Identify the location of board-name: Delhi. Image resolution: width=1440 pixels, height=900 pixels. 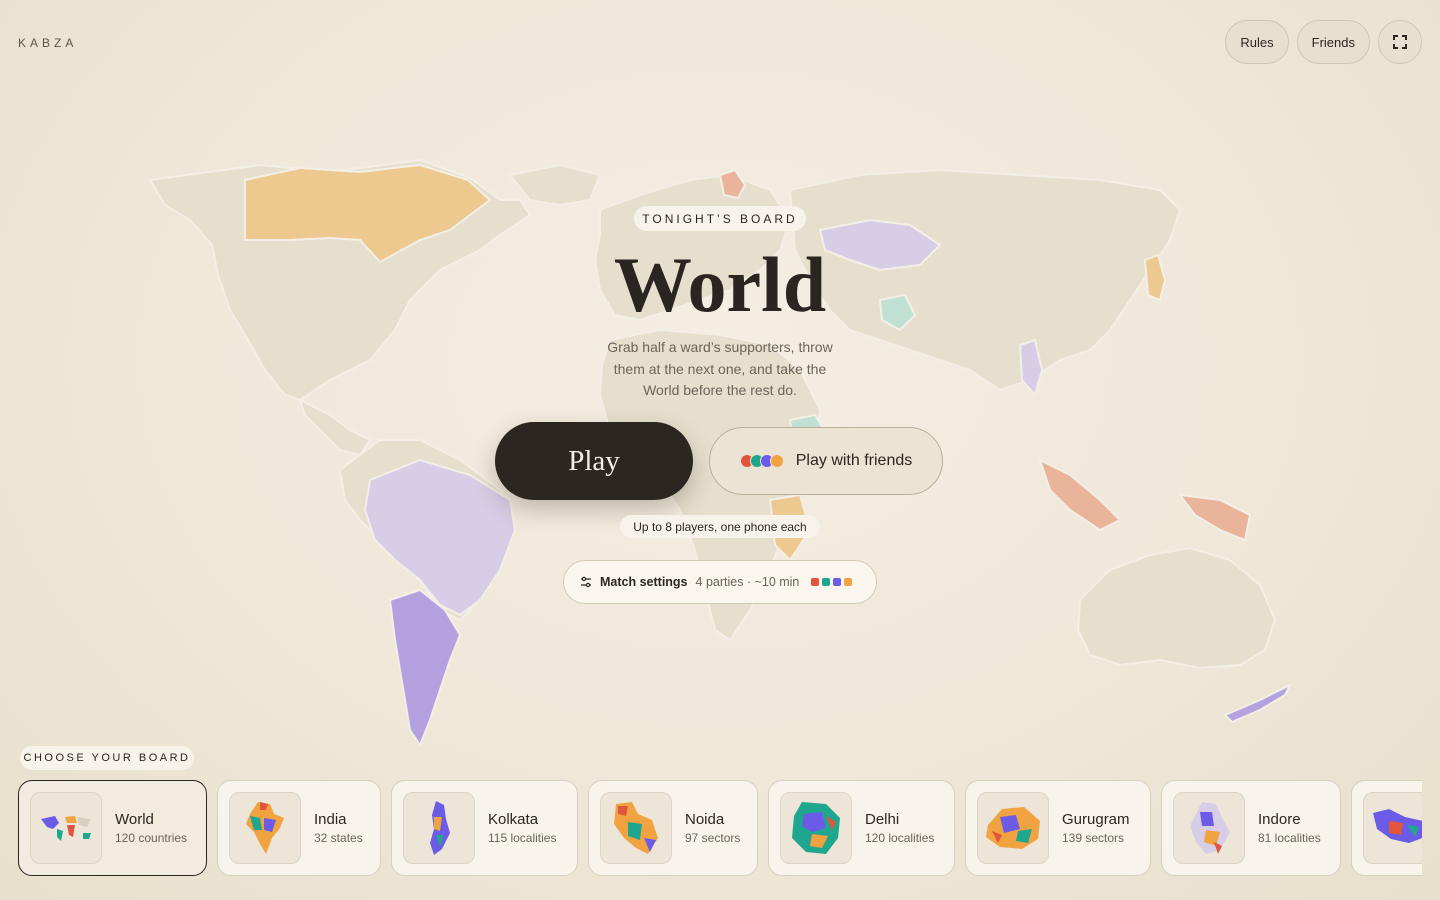
(882, 819).